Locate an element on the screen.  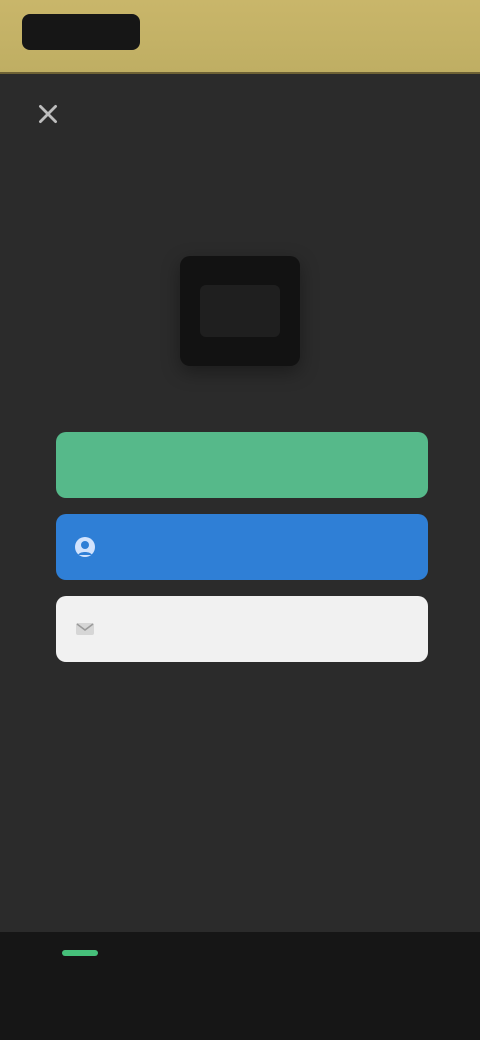
bottom-banner is located at coordinates (240, 910).